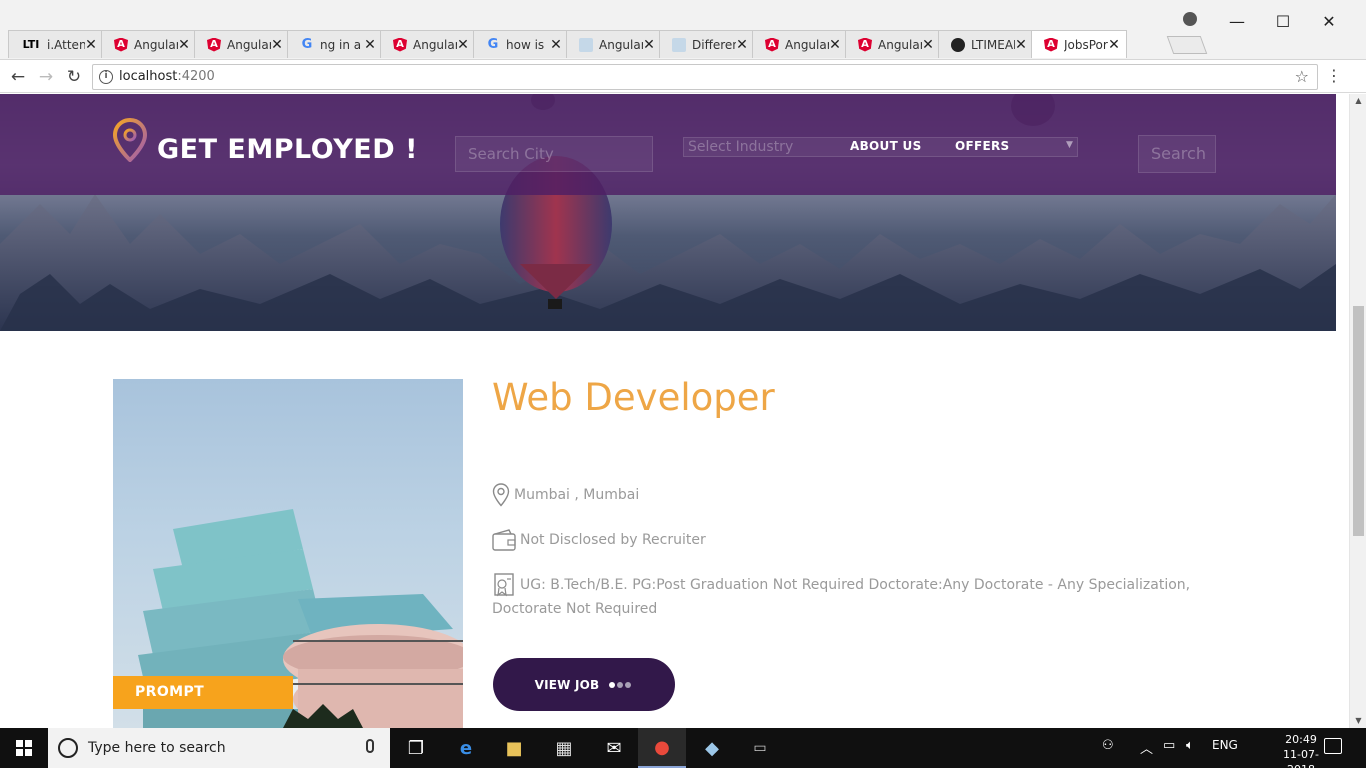 This screenshot has width=1366, height=768. What do you see at coordinates (662, 748) in the screenshot?
I see `chrome-icon: ●` at bounding box center [662, 748].